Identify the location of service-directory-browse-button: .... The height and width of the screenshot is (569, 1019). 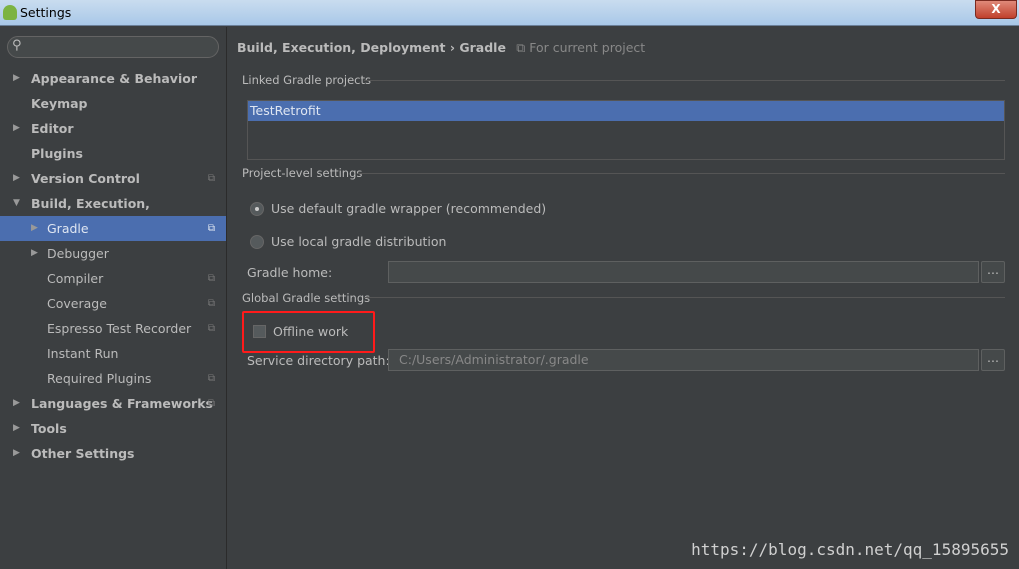
(993, 360).